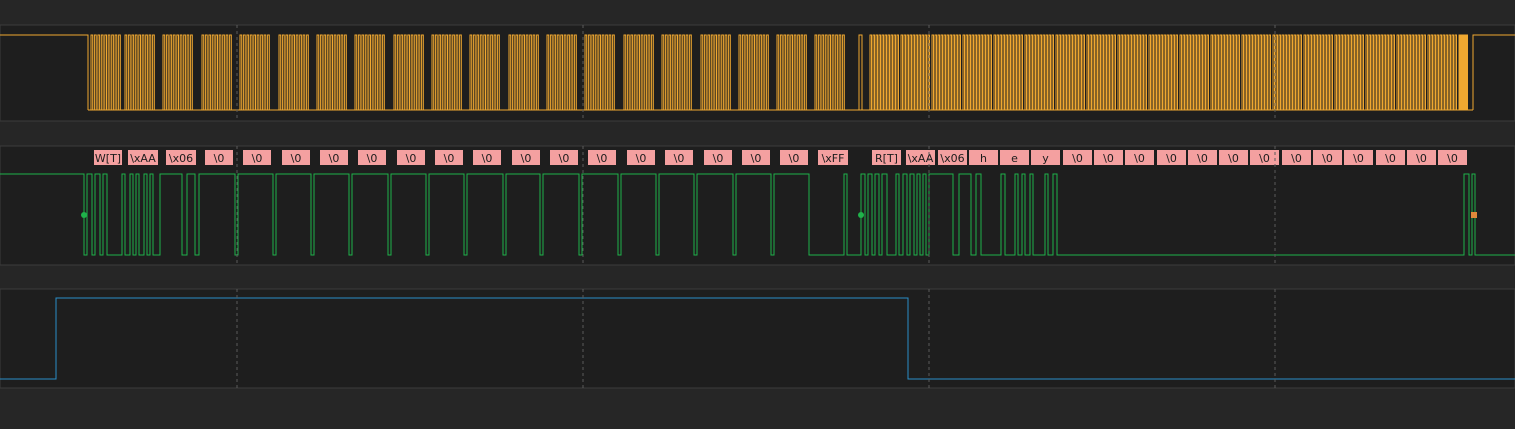 Image resolution: width=1515 pixels, height=429 pixels. Describe the element at coordinates (84, 215) in the screenshot. I see `write-start-marker` at that location.